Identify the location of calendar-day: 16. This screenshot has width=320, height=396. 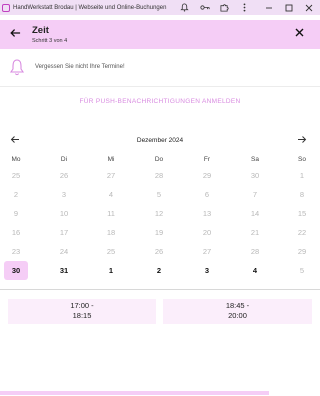
(16, 232).